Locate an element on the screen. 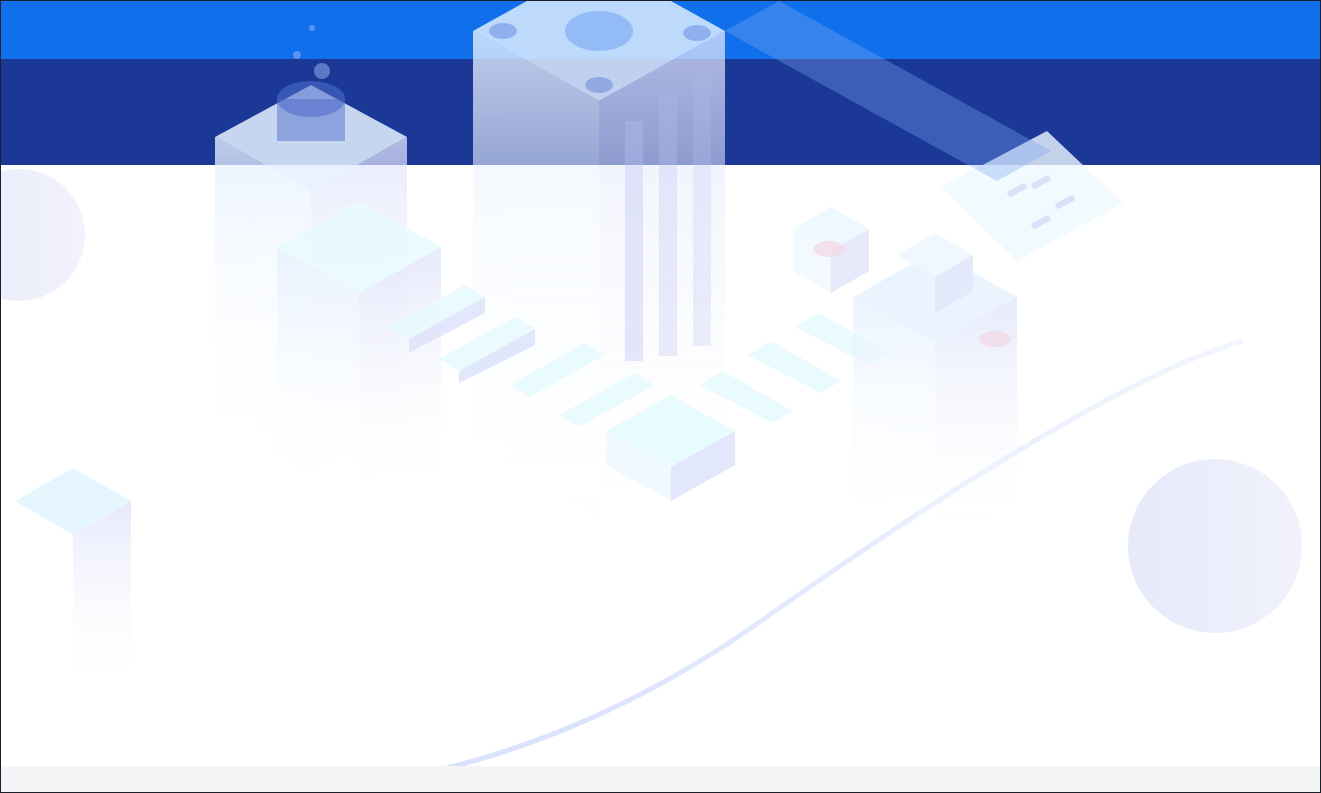 The height and width of the screenshot is (793, 1321). decor-circle-left is located at coordinates (43, 235).